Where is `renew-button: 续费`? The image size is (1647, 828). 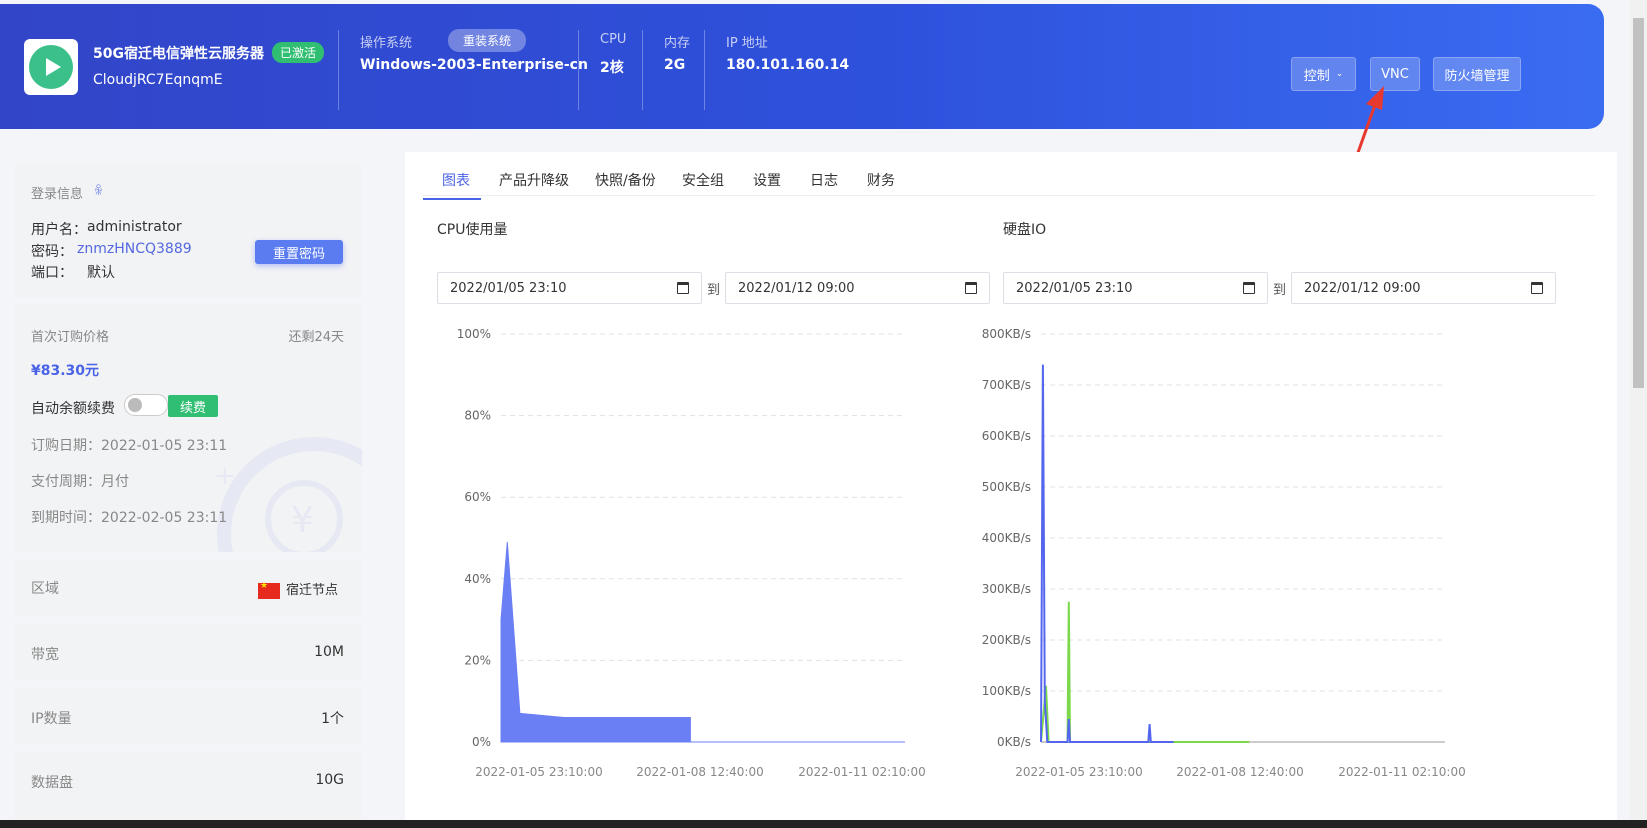 renew-button: 续费 is located at coordinates (193, 406).